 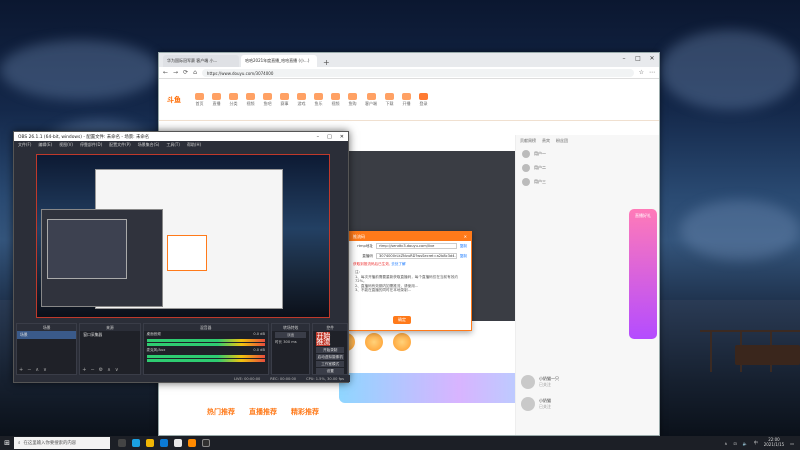 What do you see at coordinates (402, 320) in the screenshot?
I see `ok-button: 确定` at bounding box center [402, 320].